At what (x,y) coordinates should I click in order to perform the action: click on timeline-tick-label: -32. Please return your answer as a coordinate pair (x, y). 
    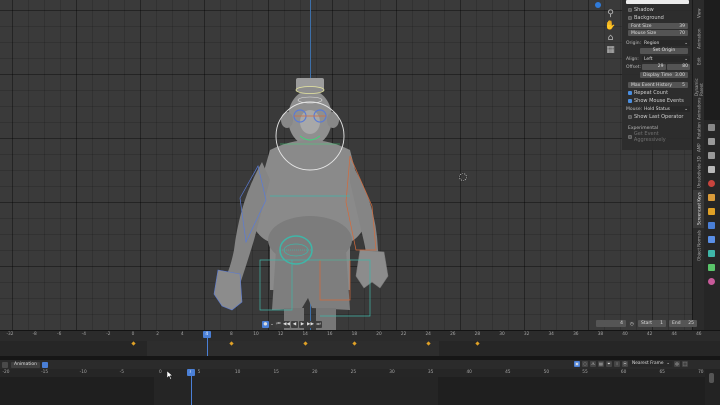
    Looking at the image, I should click on (10, 334).